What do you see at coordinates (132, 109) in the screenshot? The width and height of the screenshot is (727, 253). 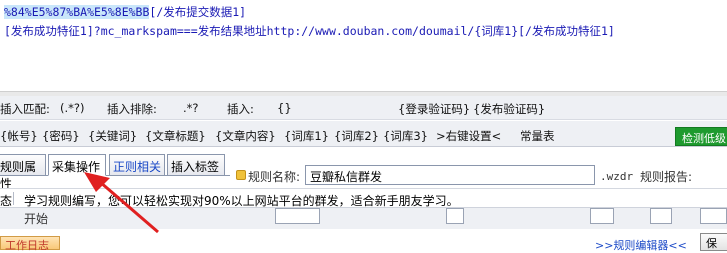 I see `insert-exclude-label: 插入排除:` at bounding box center [132, 109].